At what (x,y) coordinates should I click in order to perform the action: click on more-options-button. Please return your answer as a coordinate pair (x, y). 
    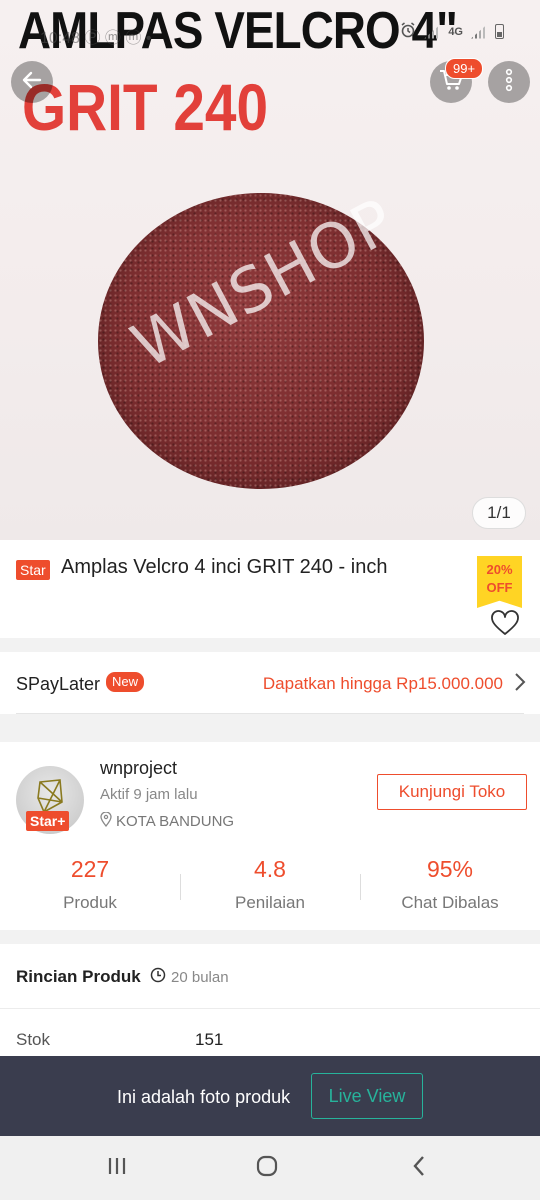
    Looking at the image, I should click on (509, 82).